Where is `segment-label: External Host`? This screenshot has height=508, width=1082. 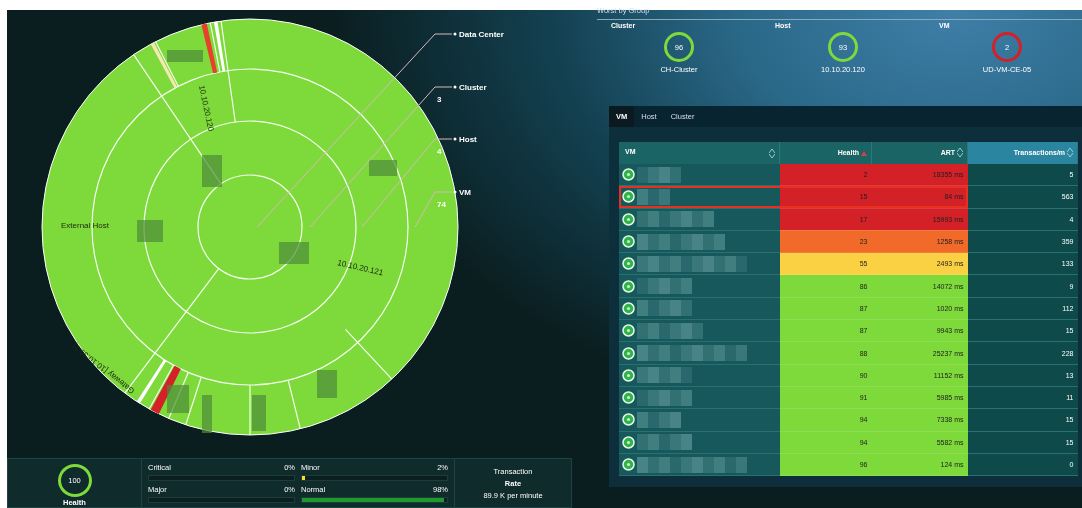
segment-label: External Host is located at coordinates (84, 225).